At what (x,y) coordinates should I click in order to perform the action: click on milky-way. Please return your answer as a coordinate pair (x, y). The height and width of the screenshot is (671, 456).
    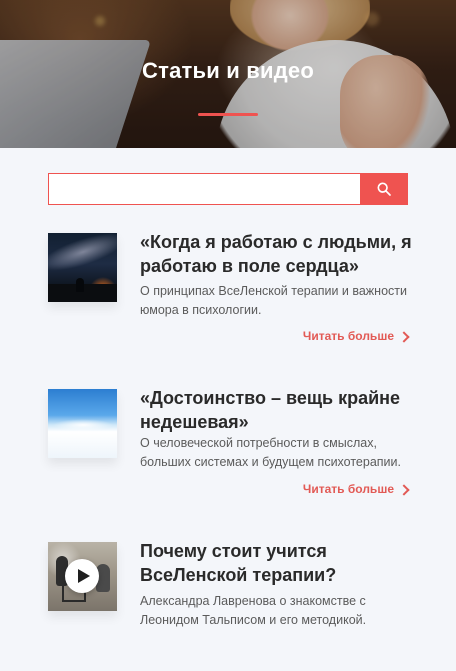
    Looking at the image, I should click on (82, 256).